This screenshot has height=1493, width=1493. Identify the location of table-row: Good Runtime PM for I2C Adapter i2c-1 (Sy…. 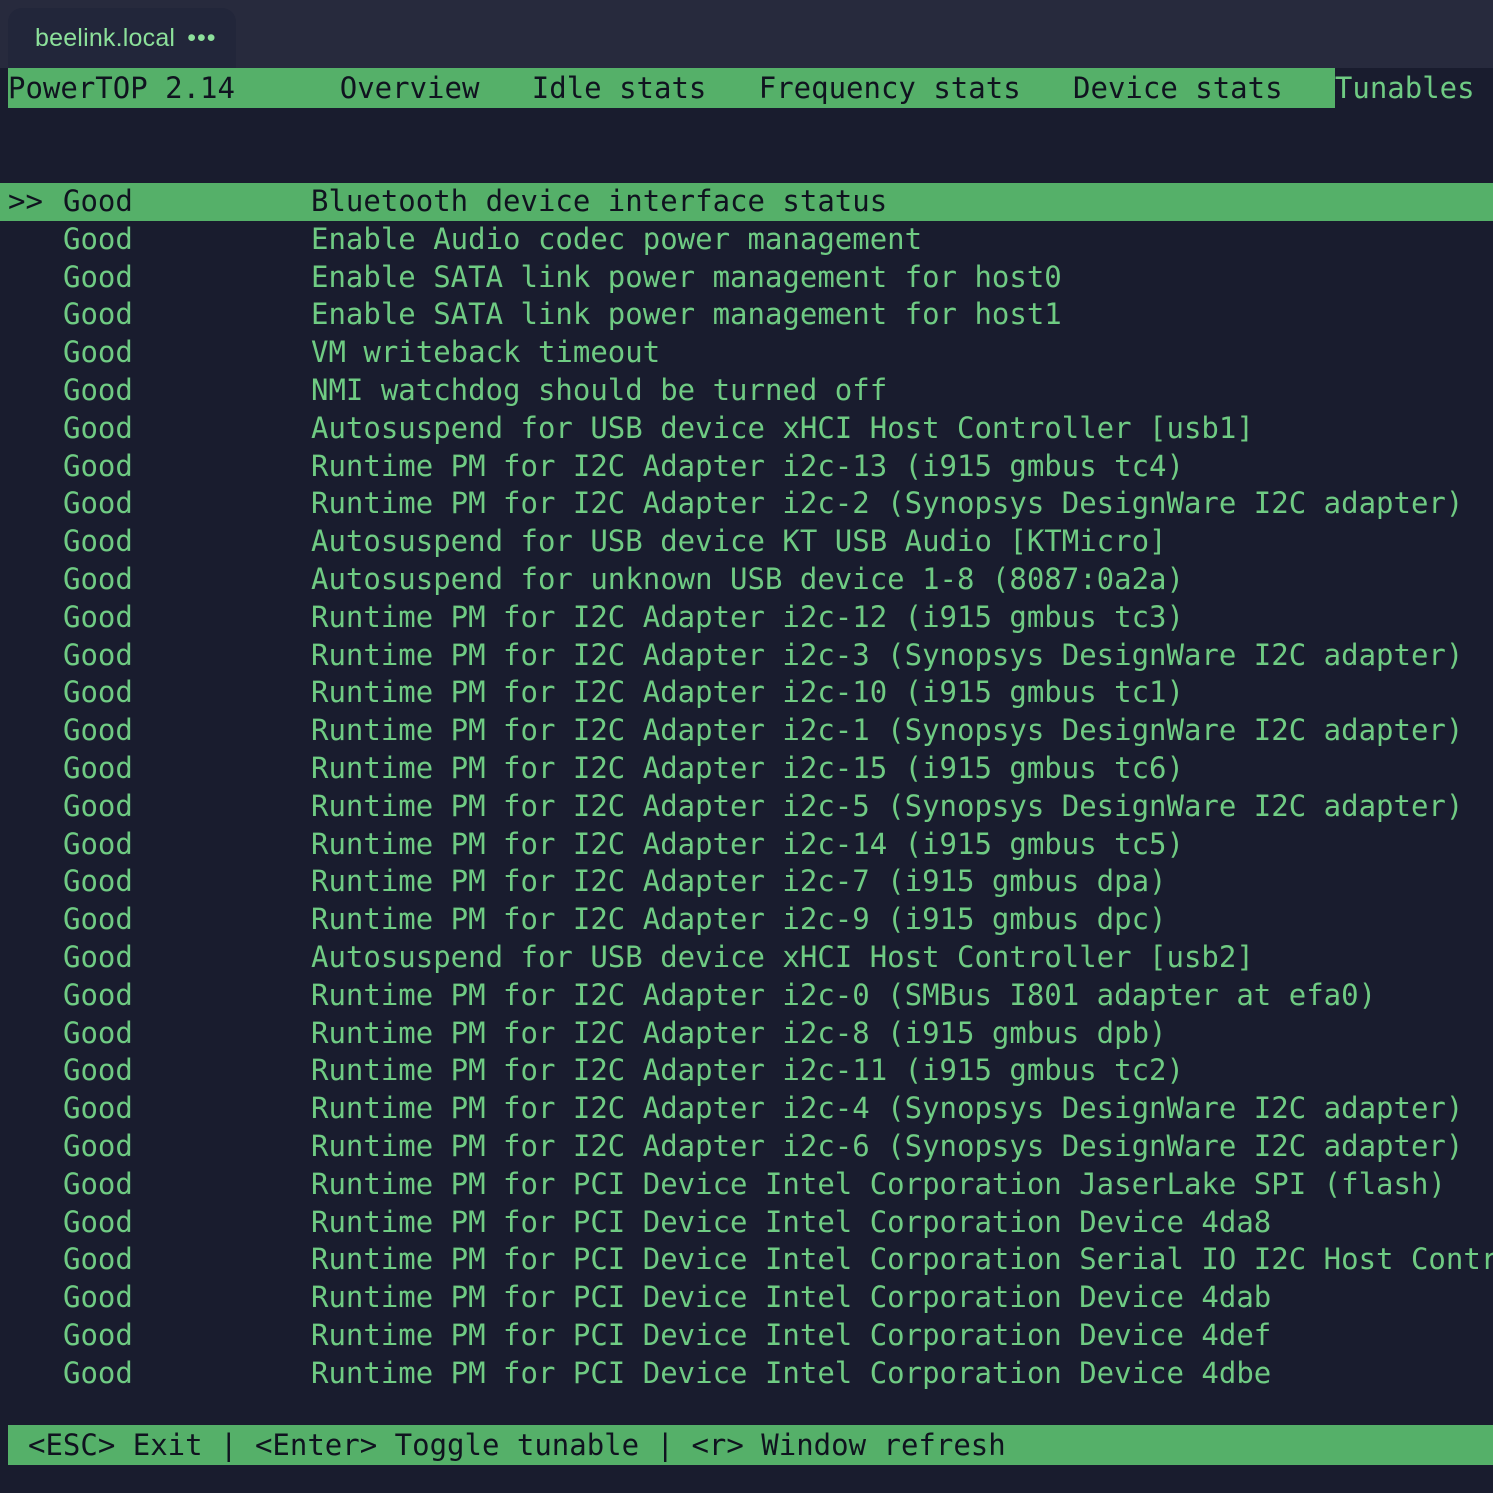
(746, 731).